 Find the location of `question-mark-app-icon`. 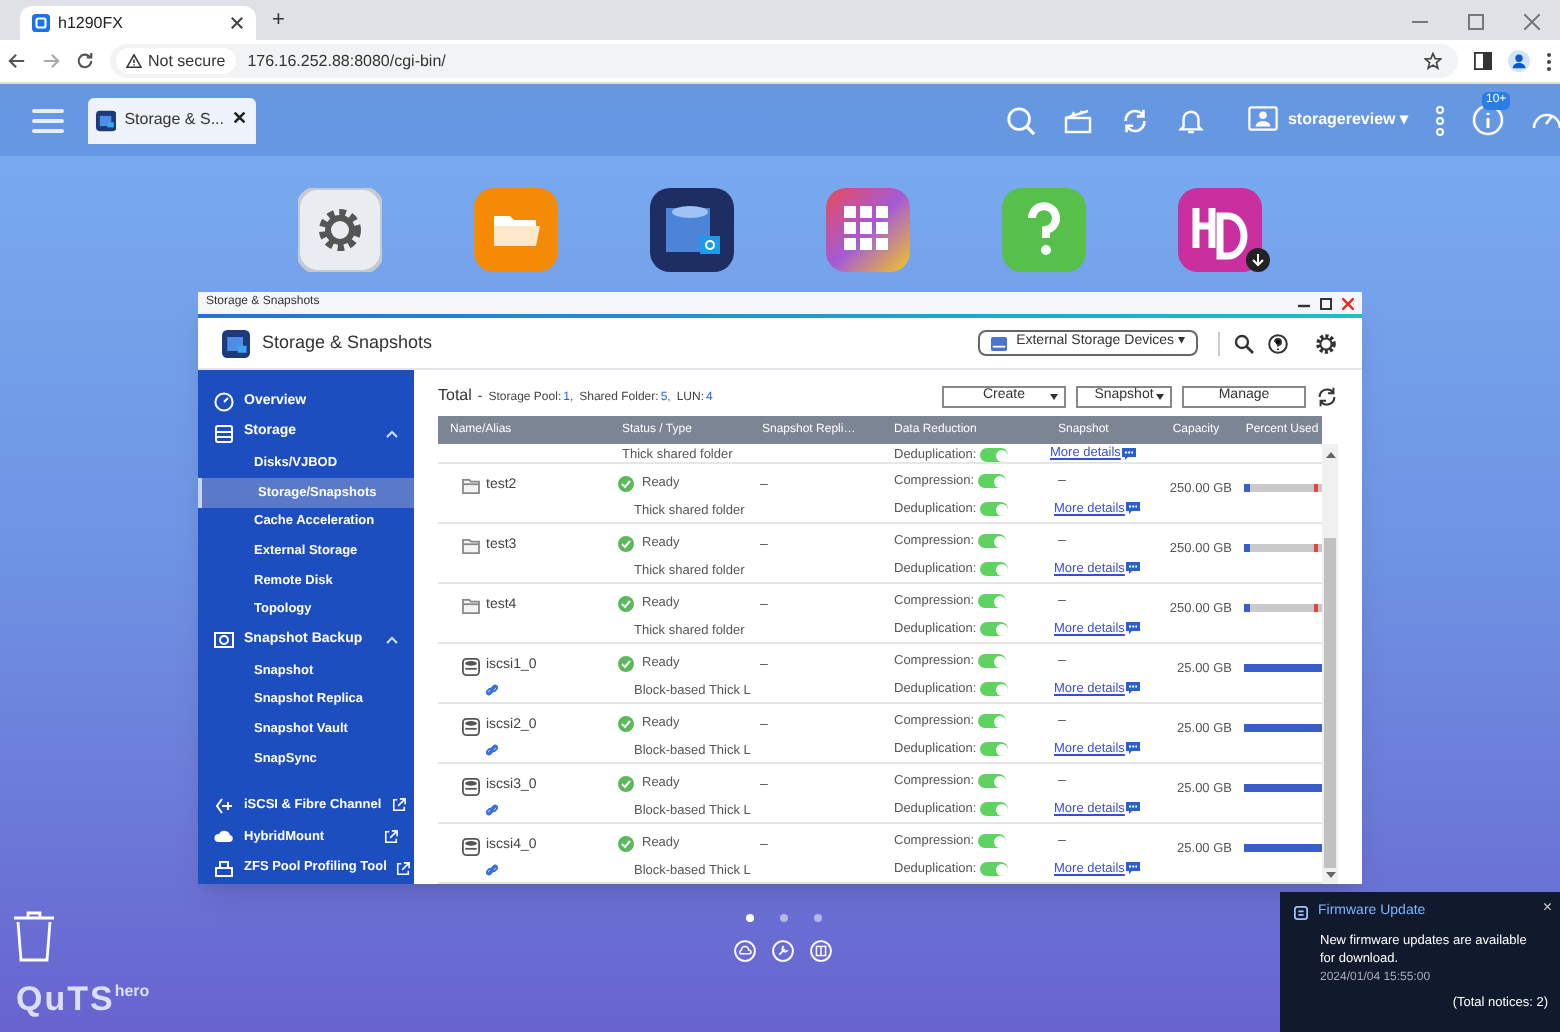

question-mark-app-icon is located at coordinates (1044, 230).